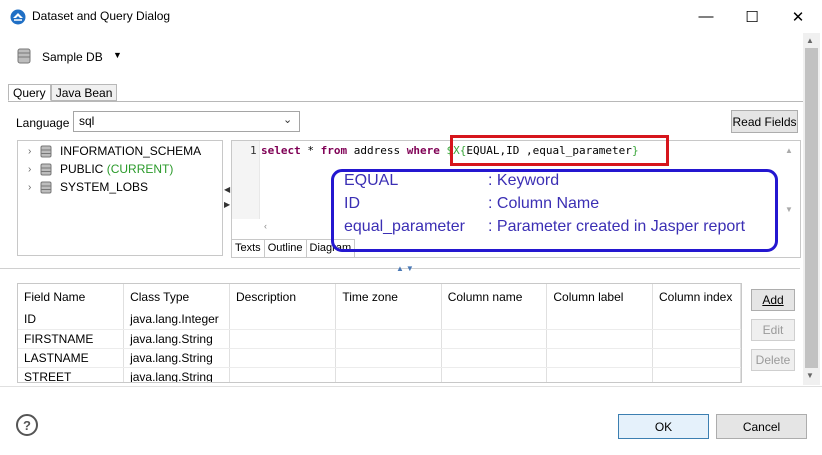  What do you see at coordinates (811, 208) in the screenshot?
I see `scrollbar-thumb` at bounding box center [811, 208].